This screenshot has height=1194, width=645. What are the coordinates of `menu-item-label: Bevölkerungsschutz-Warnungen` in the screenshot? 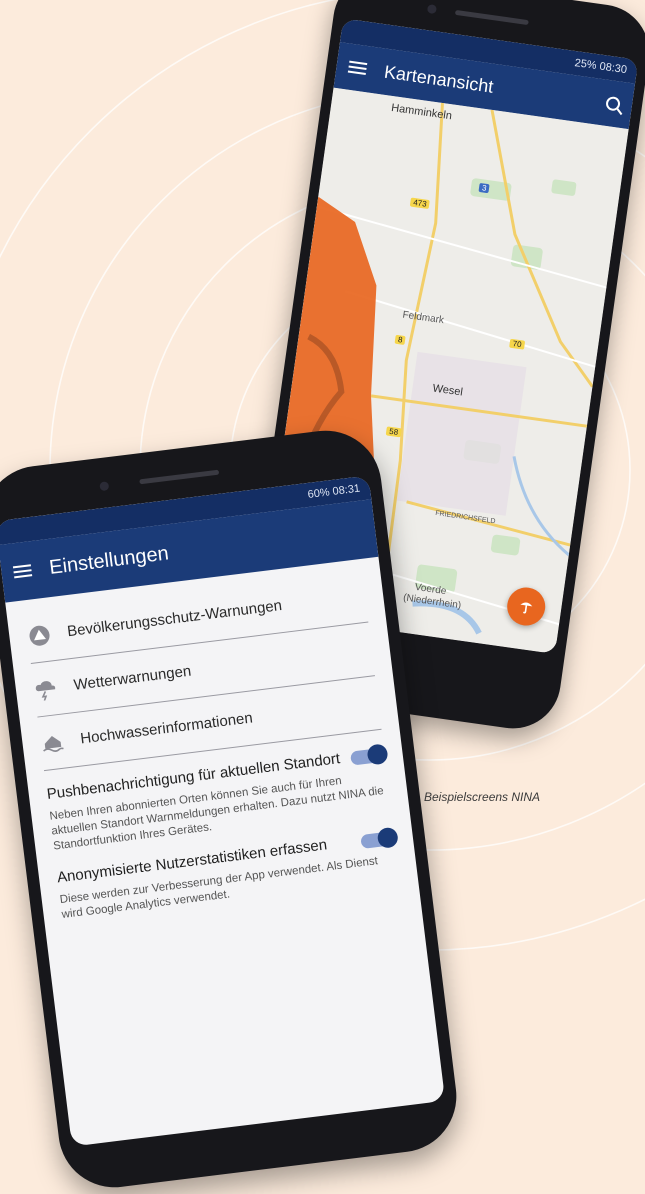 It's located at (174, 619).